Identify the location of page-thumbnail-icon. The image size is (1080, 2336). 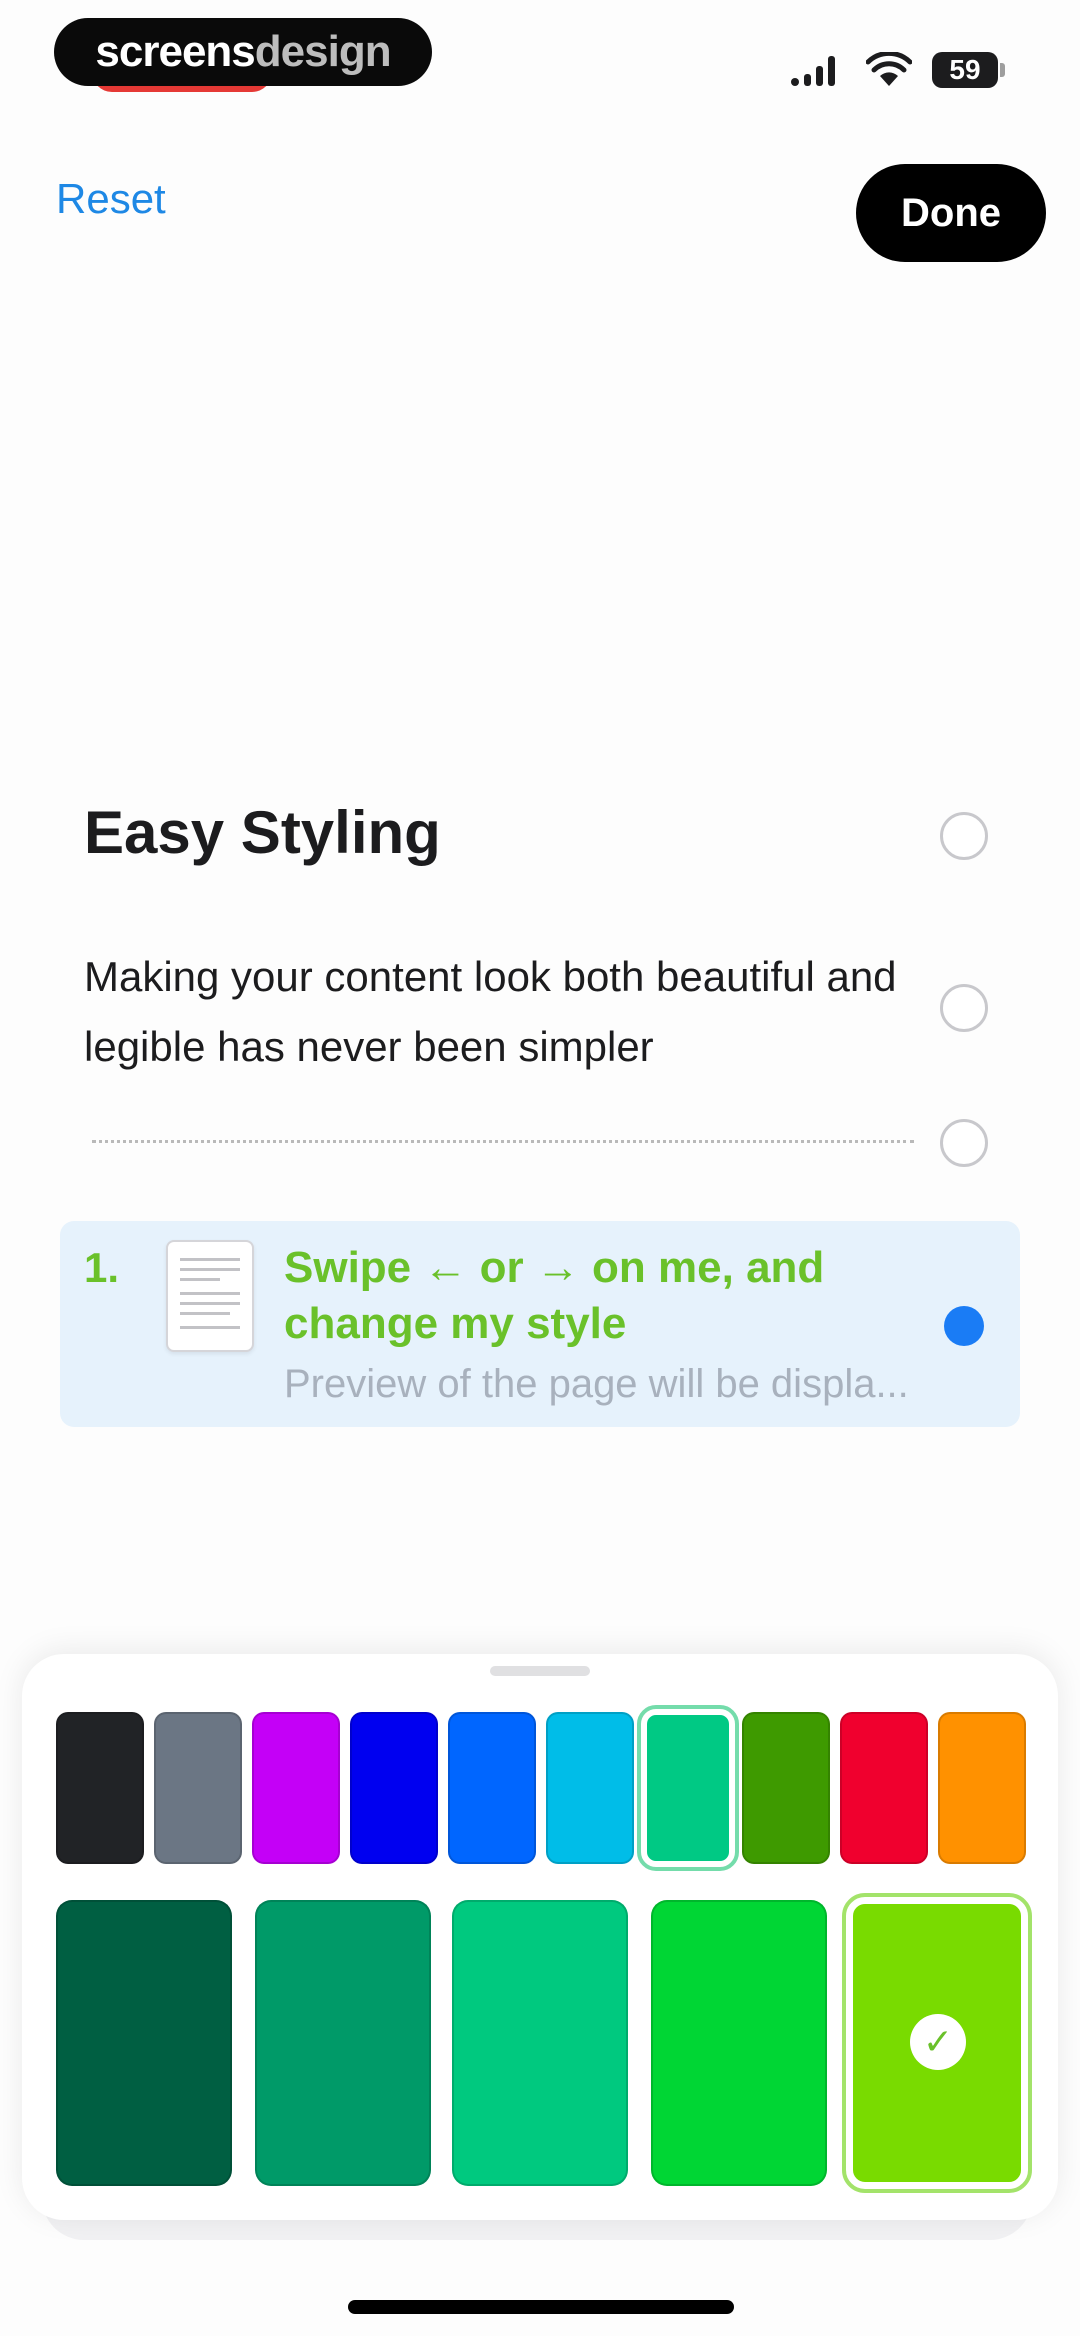
(210, 1296).